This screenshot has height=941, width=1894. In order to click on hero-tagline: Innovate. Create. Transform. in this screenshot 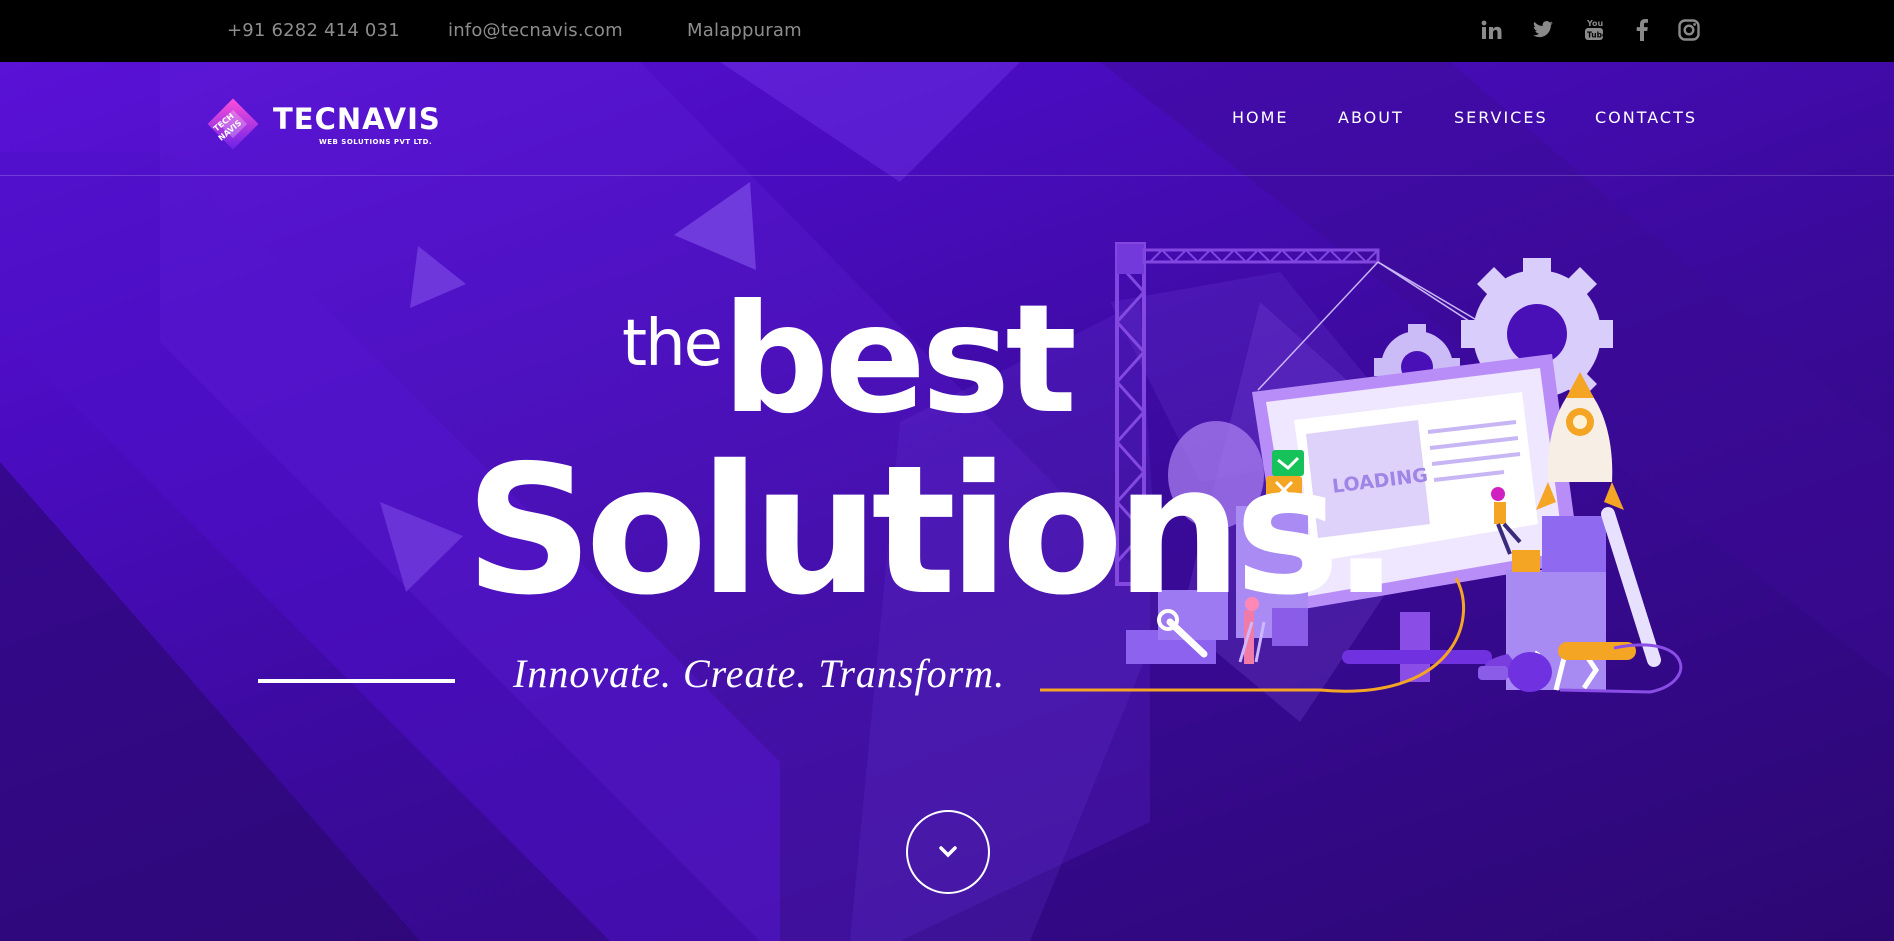, I will do `click(759, 673)`.